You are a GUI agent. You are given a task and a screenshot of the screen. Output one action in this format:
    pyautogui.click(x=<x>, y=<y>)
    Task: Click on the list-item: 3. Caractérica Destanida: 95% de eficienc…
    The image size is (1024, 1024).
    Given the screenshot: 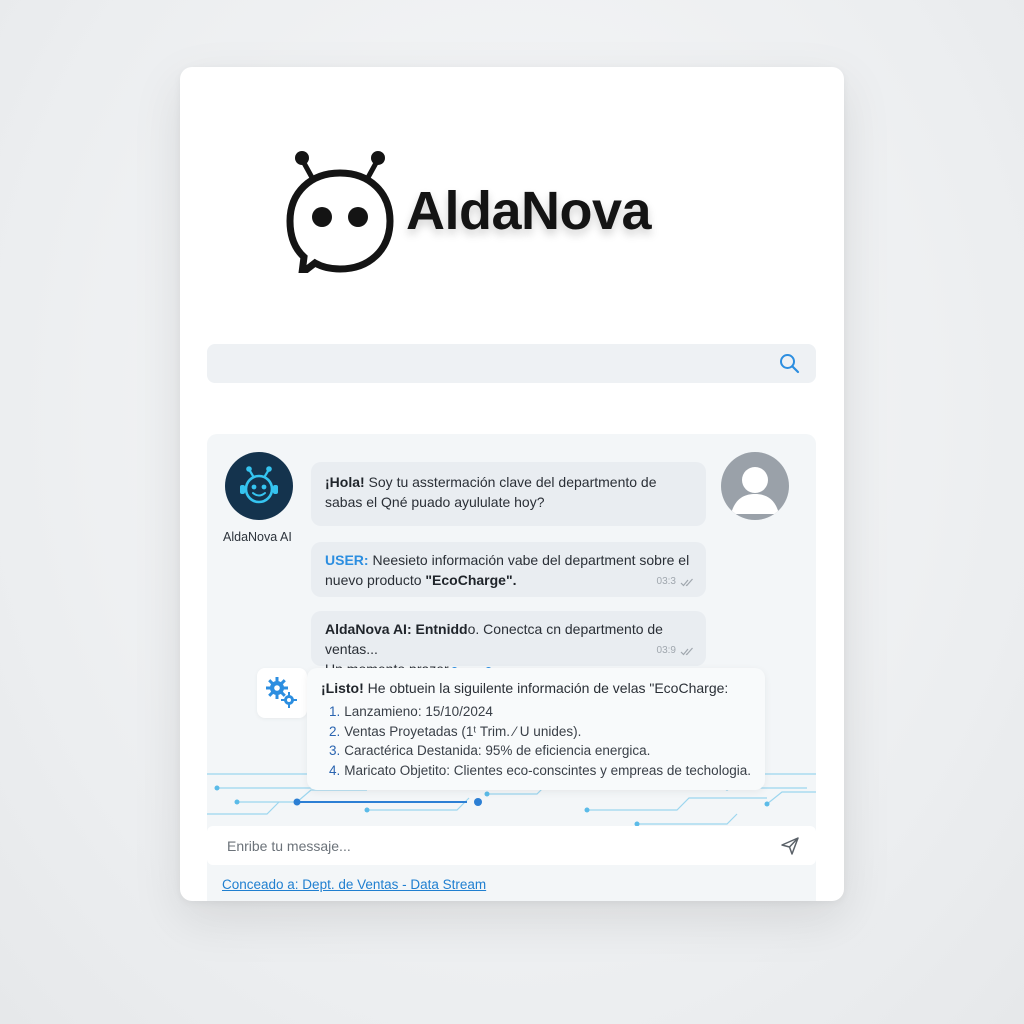 What is the action you would take?
    pyautogui.click(x=490, y=750)
    